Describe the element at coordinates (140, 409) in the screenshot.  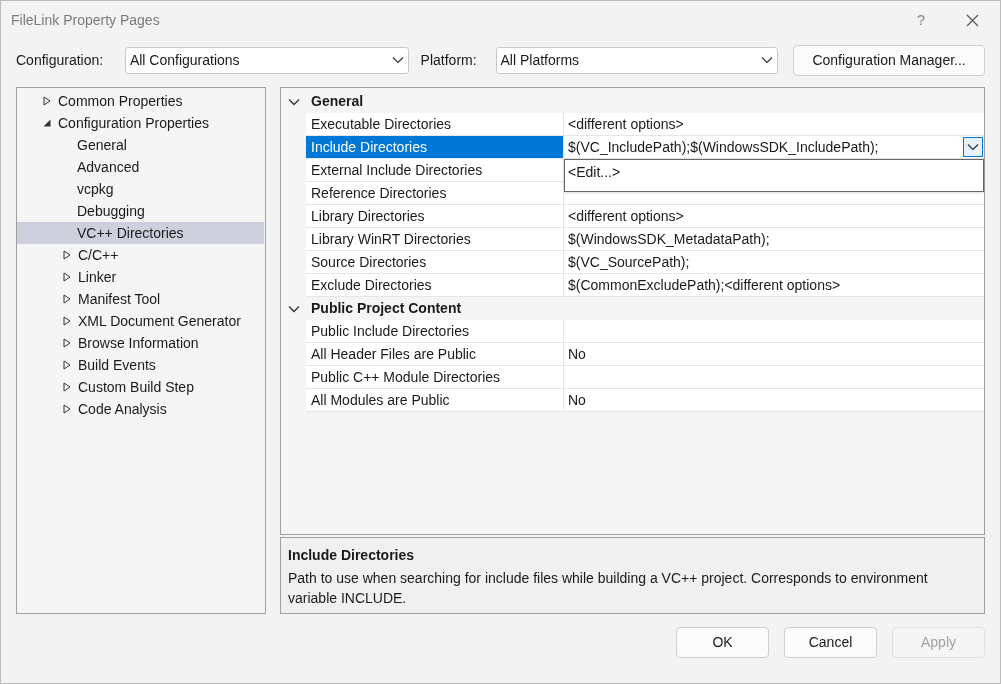
I see `tree-item: Code Analysis` at that location.